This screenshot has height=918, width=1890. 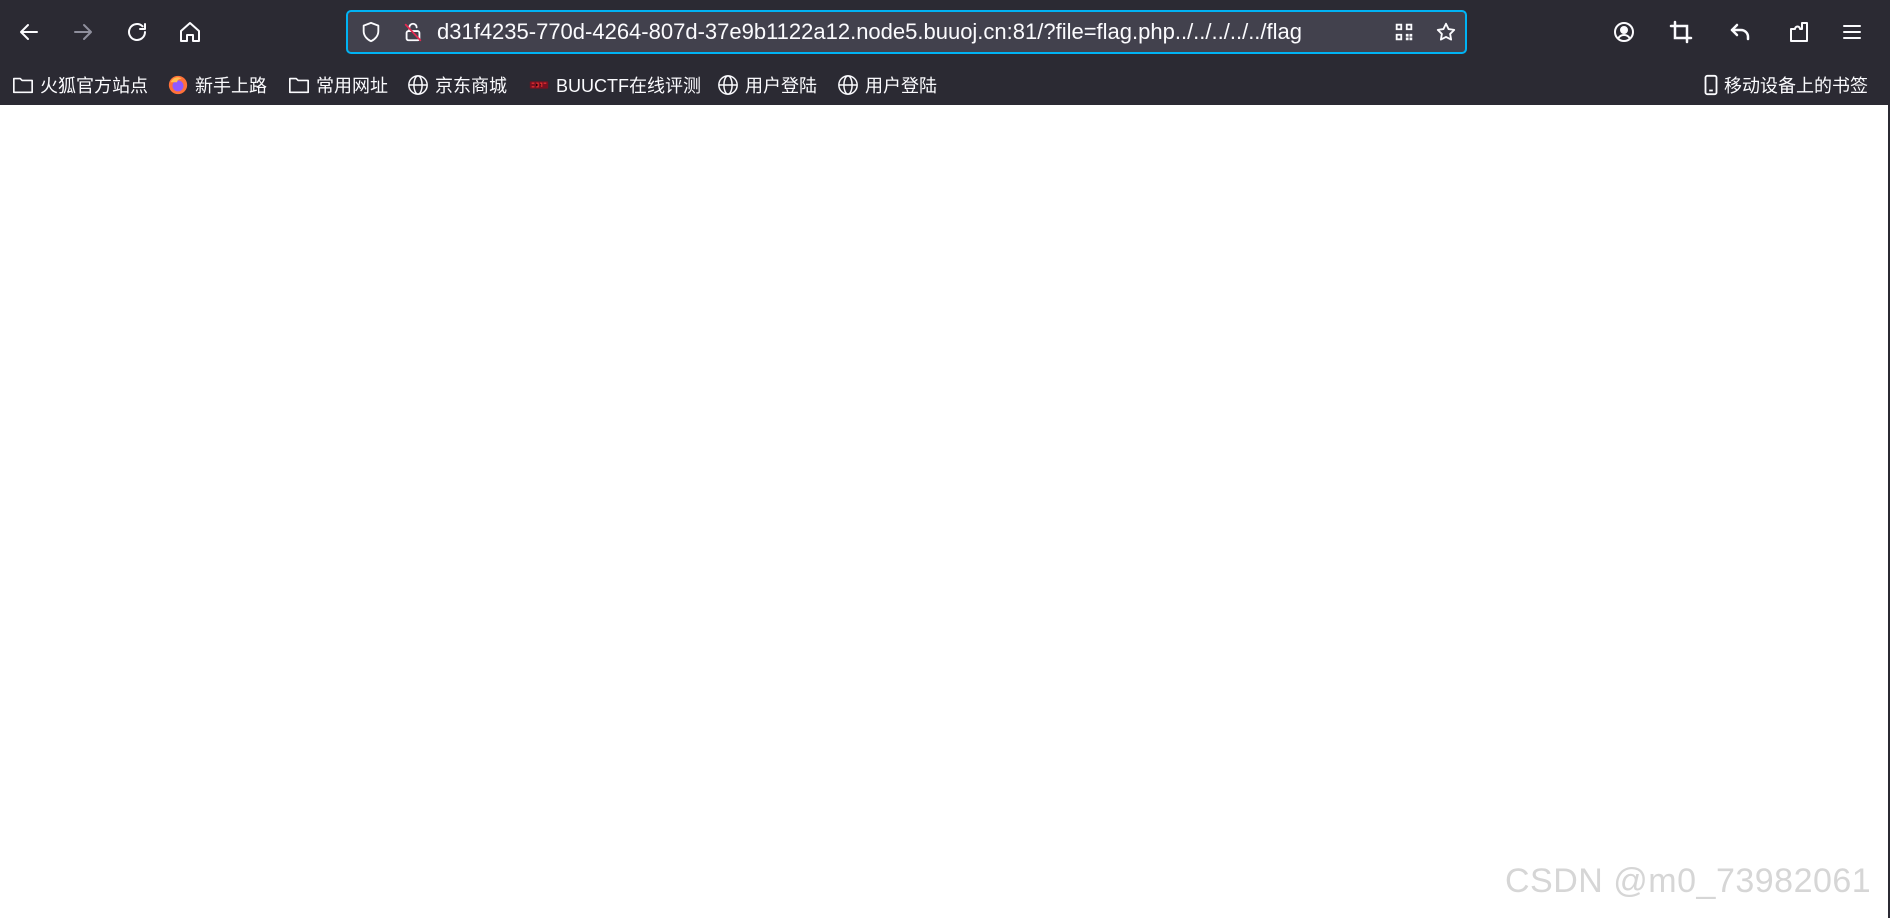 What do you see at coordinates (352, 86) in the screenshot?
I see `bookmark-label: 常用网址` at bounding box center [352, 86].